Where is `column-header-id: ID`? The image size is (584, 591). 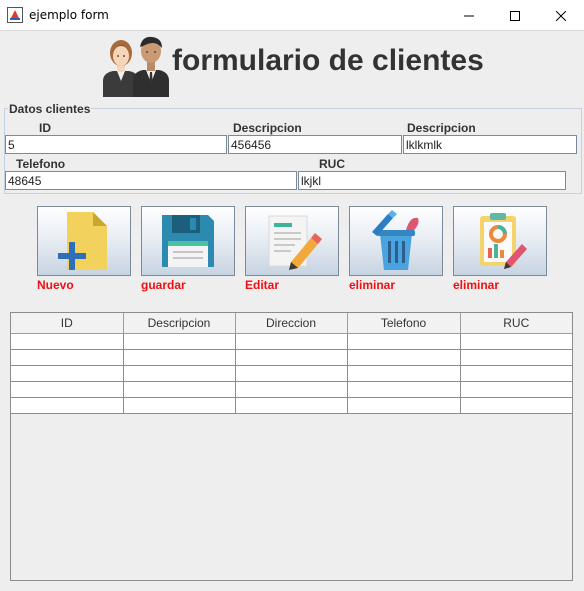 column-header-id: ID is located at coordinates (67, 323).